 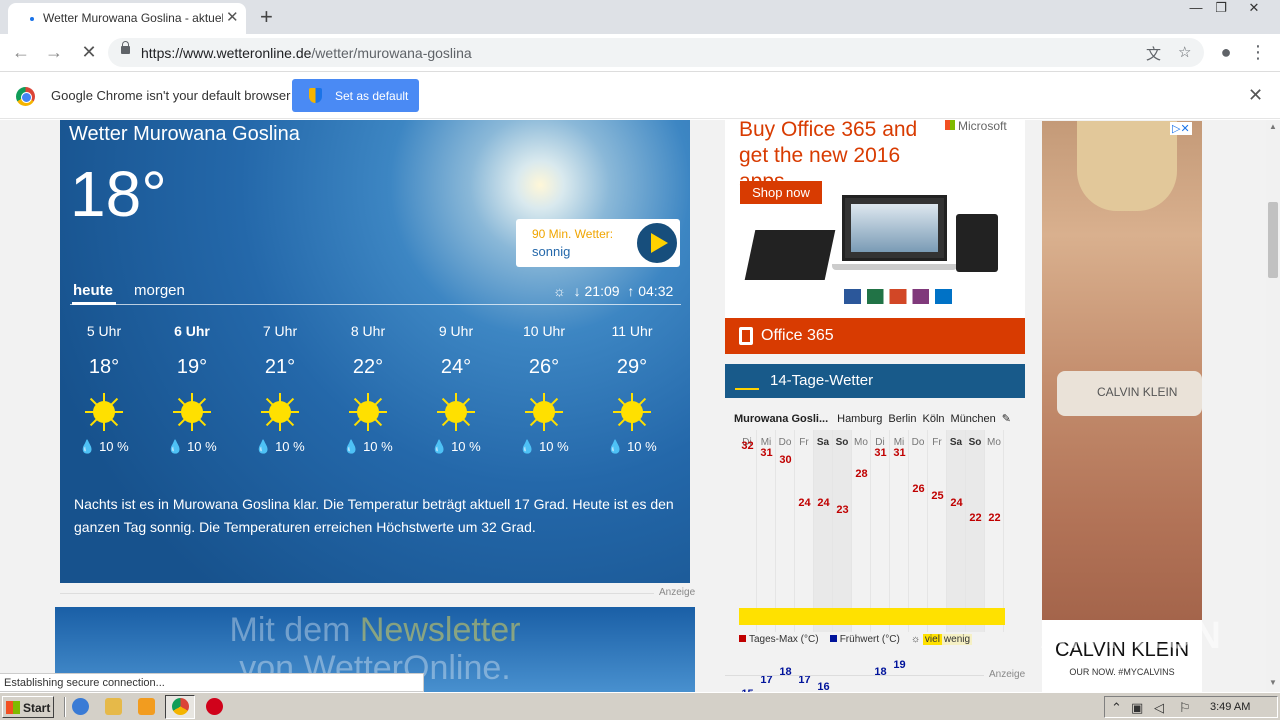 I want to click on nowcast-label: 90 Min. Wetter:, so click(x=573, y=234).